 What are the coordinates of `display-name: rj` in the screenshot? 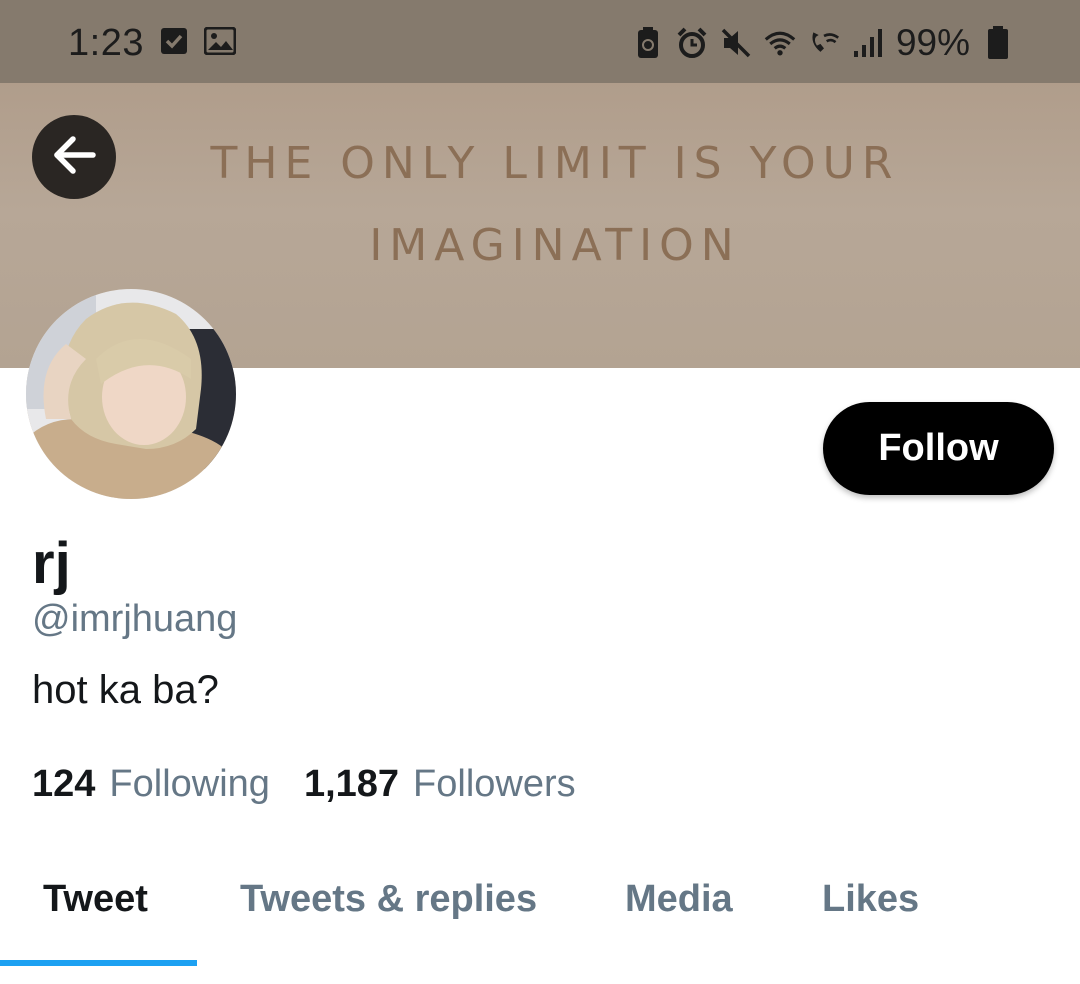 It's located at (51, 563).